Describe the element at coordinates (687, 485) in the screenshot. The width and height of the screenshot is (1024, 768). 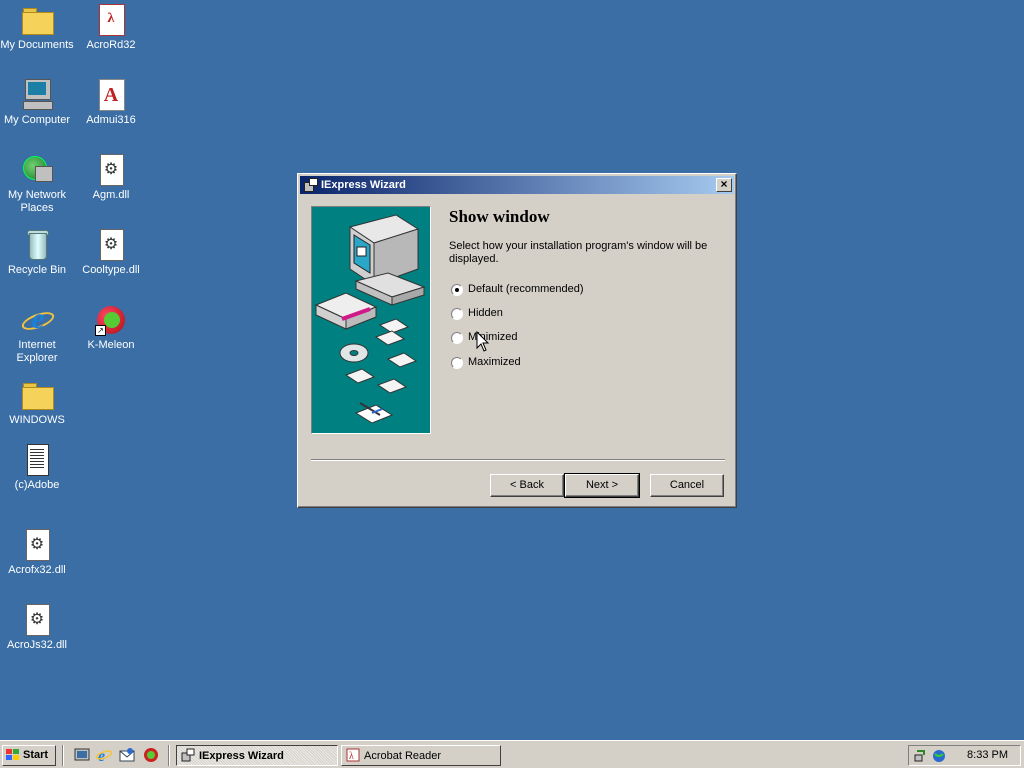
I see `cancel-button: Cancel` at that location.